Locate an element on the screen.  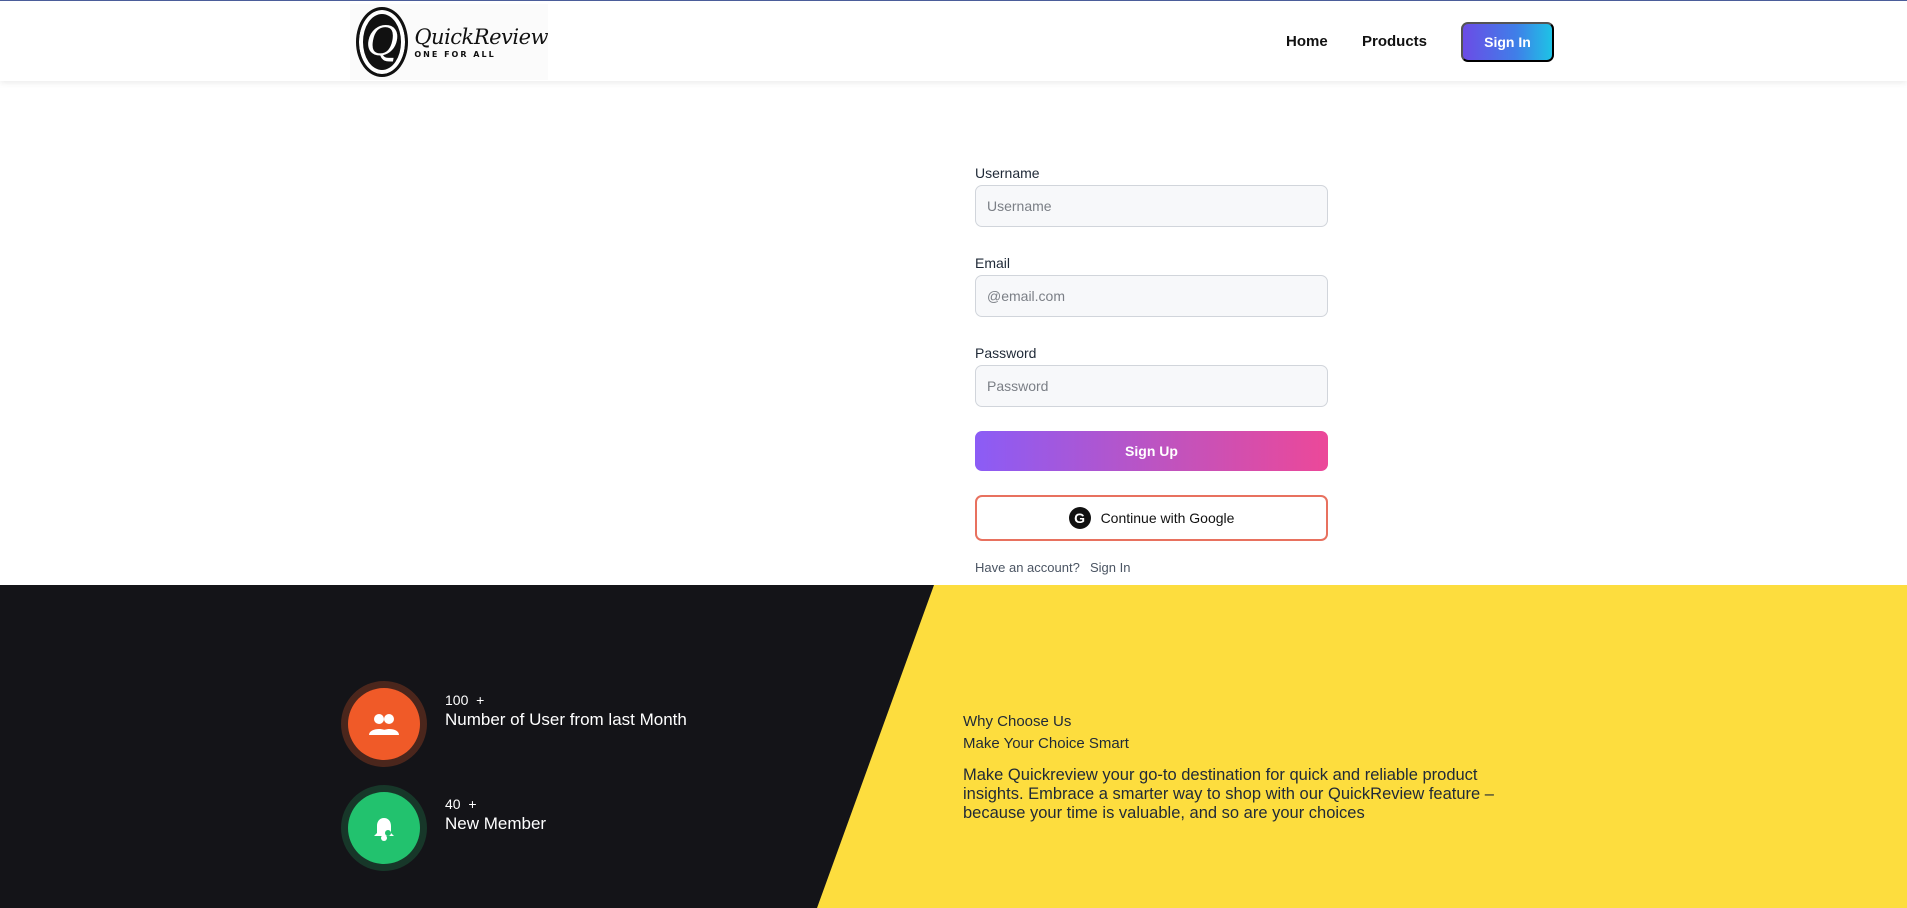
sign-up-button: Sign Up is located at coordinates (1151, 451).